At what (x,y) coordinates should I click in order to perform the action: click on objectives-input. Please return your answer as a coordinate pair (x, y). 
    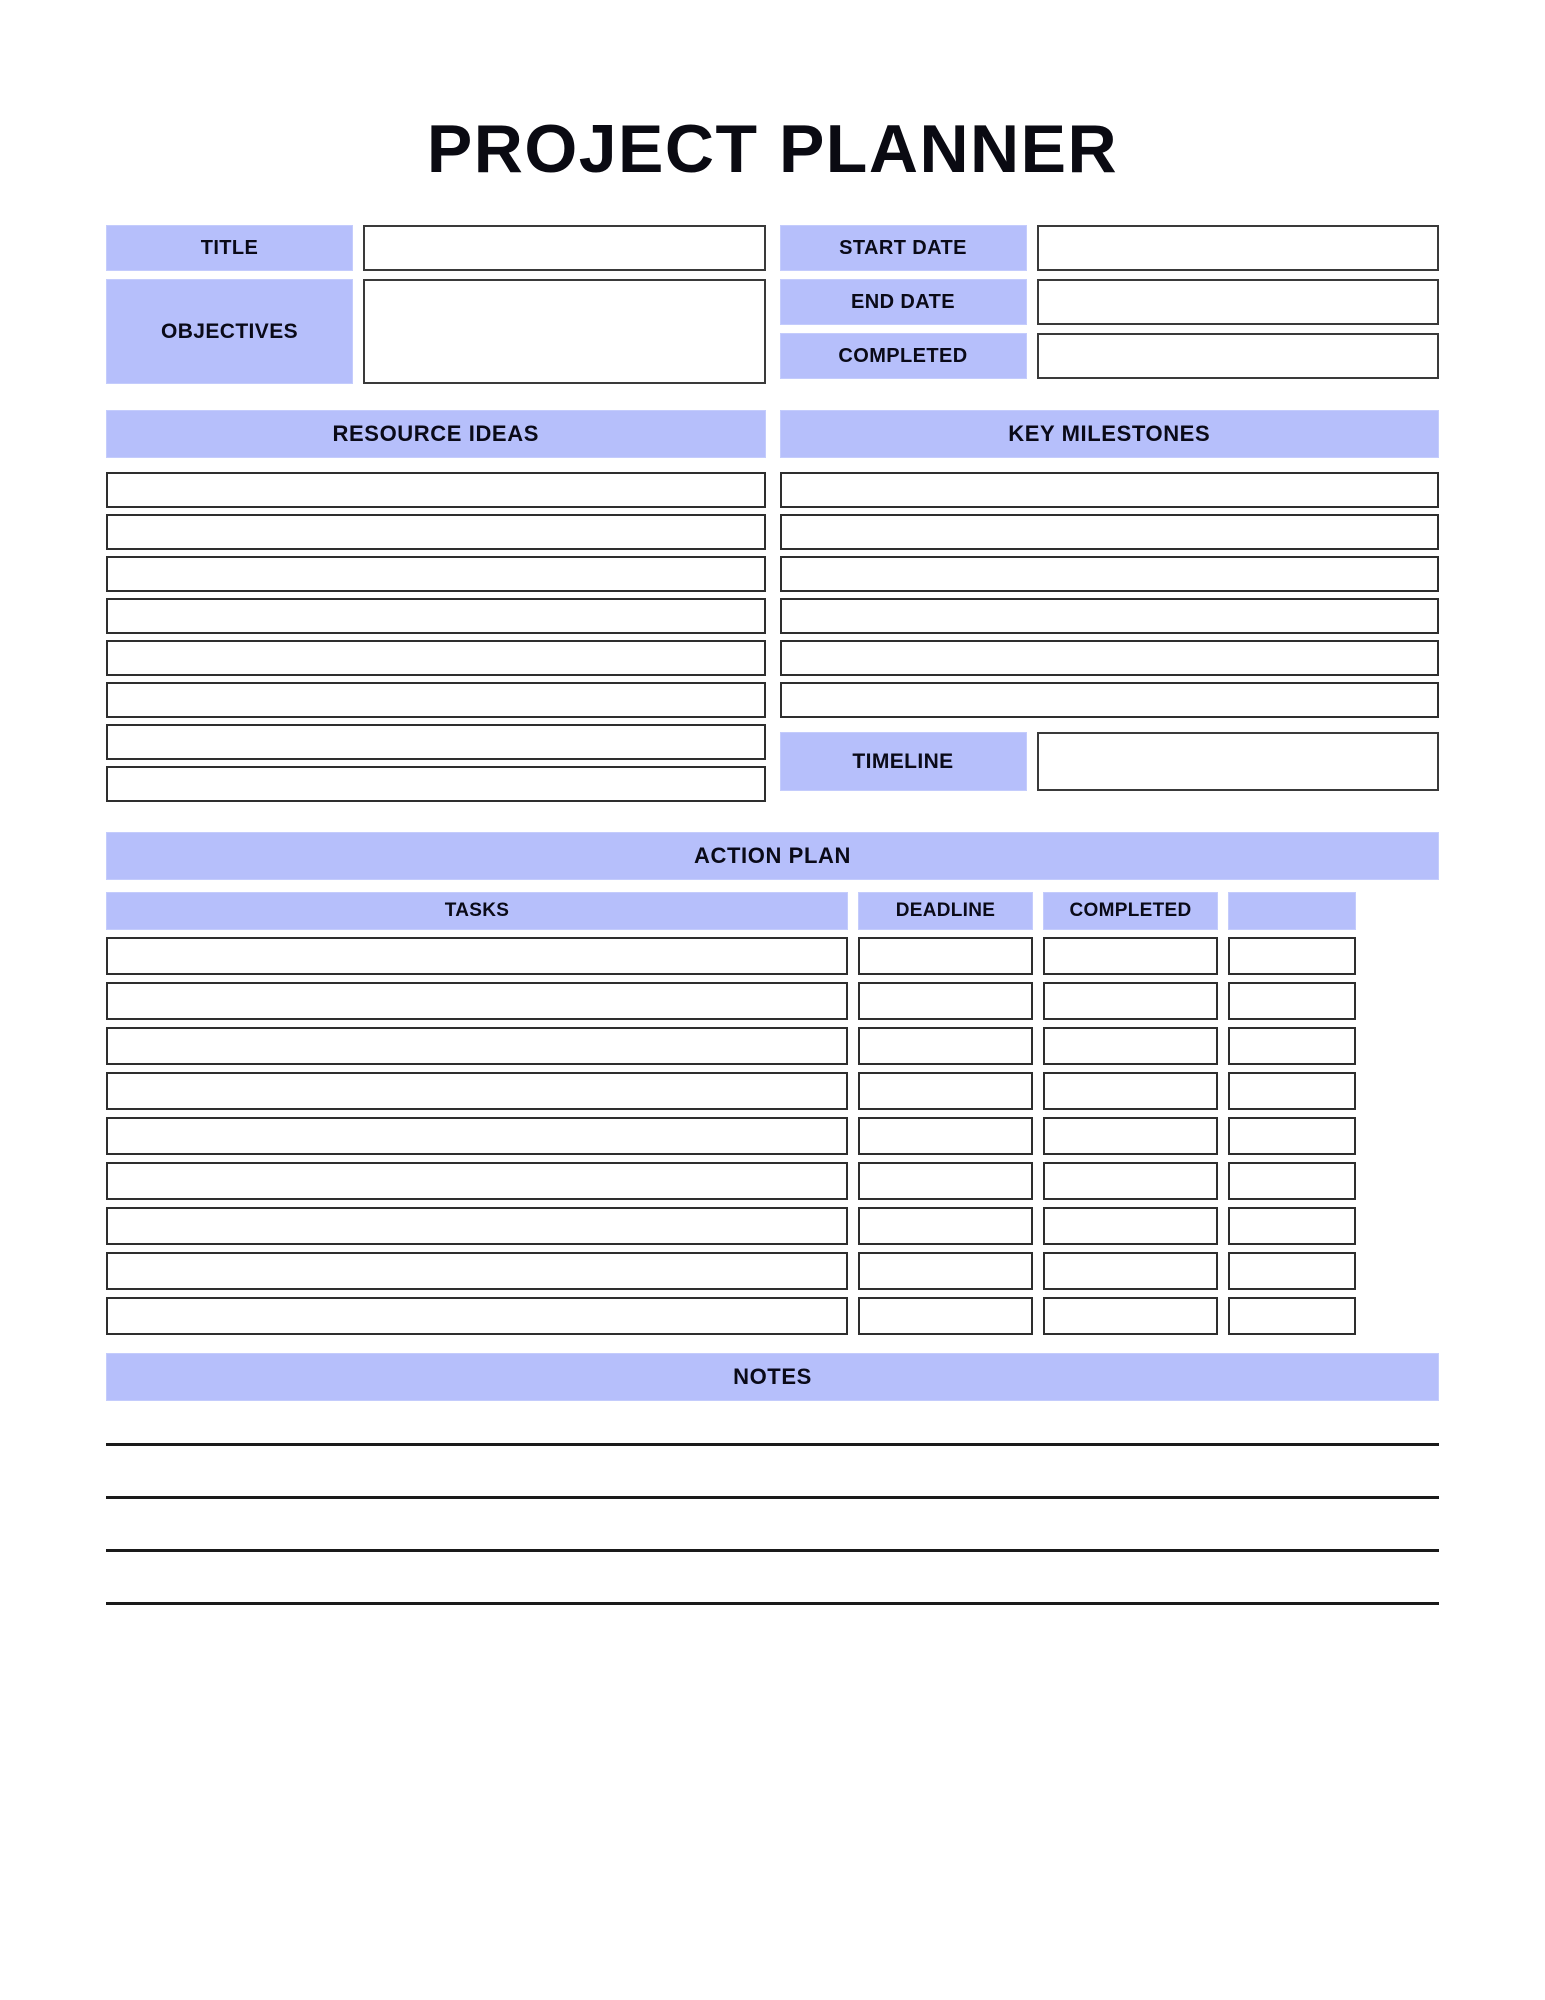
    Looking at the image, I should click on (564, 331).